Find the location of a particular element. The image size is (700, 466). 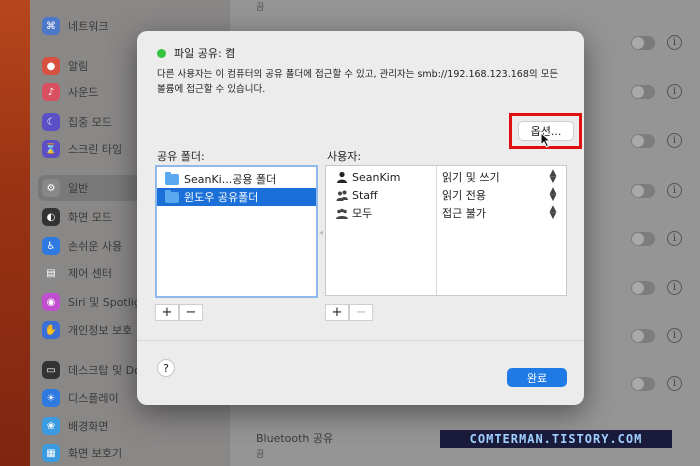

folder-name: 윈도우 공유폴더 is located at coordinates (221, 197).